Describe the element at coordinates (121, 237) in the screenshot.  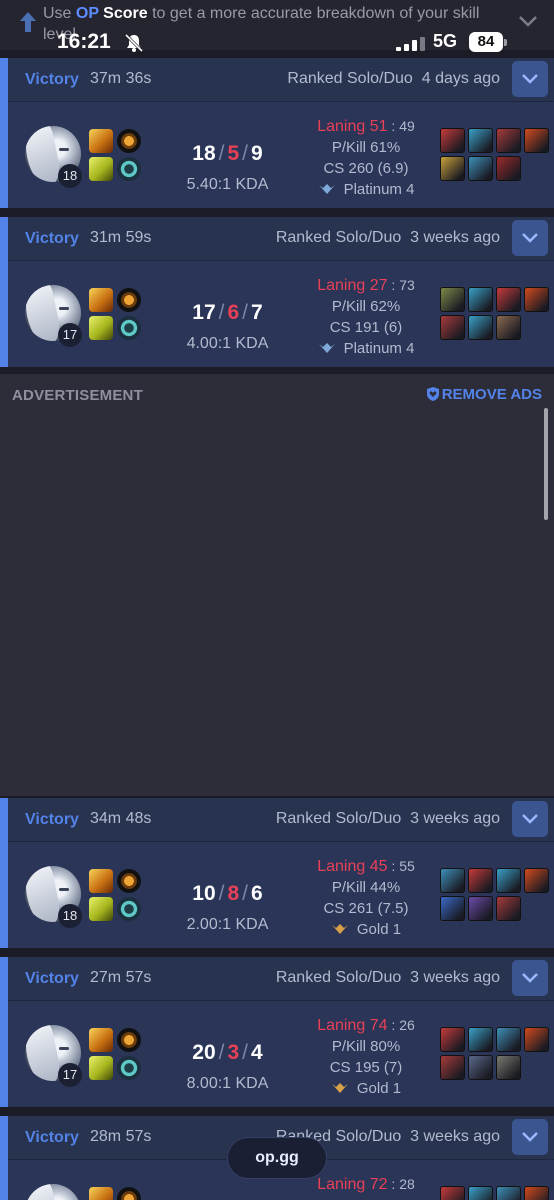
I see `match-duration: 31m 59s` at that location.